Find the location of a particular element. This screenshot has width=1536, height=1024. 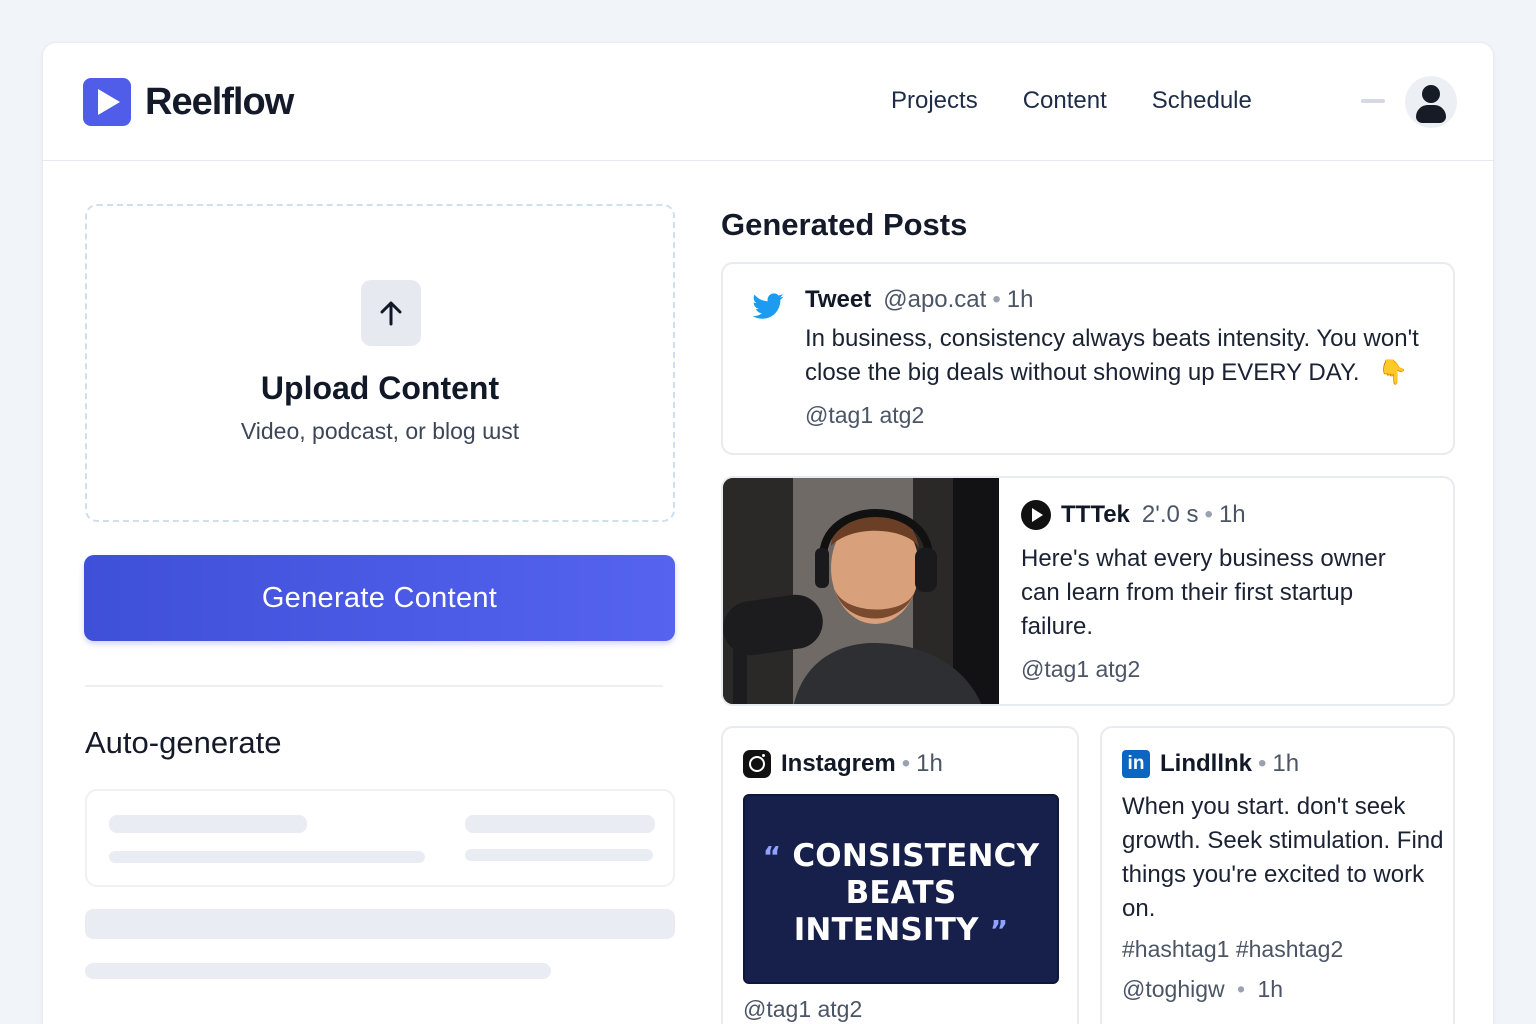

linkedin-handle: @toghigw is located at coordinates (1173, 989).